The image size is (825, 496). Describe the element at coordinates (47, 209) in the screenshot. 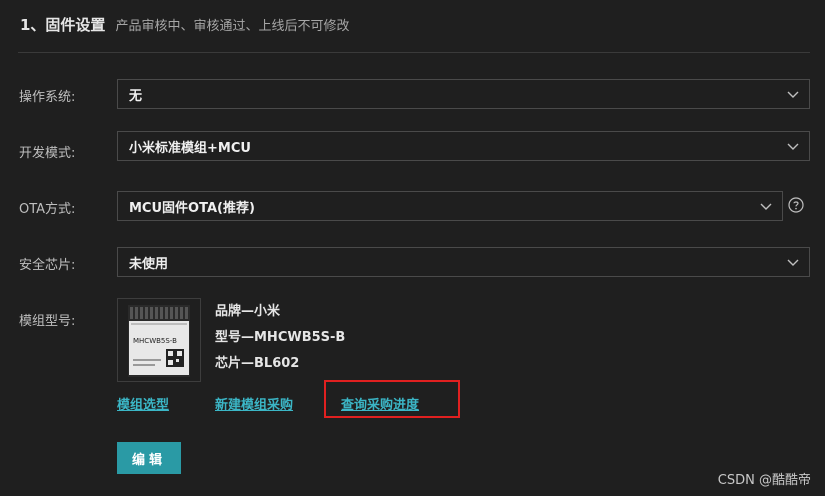

I see `ota-label: OTA方式:` at that location.